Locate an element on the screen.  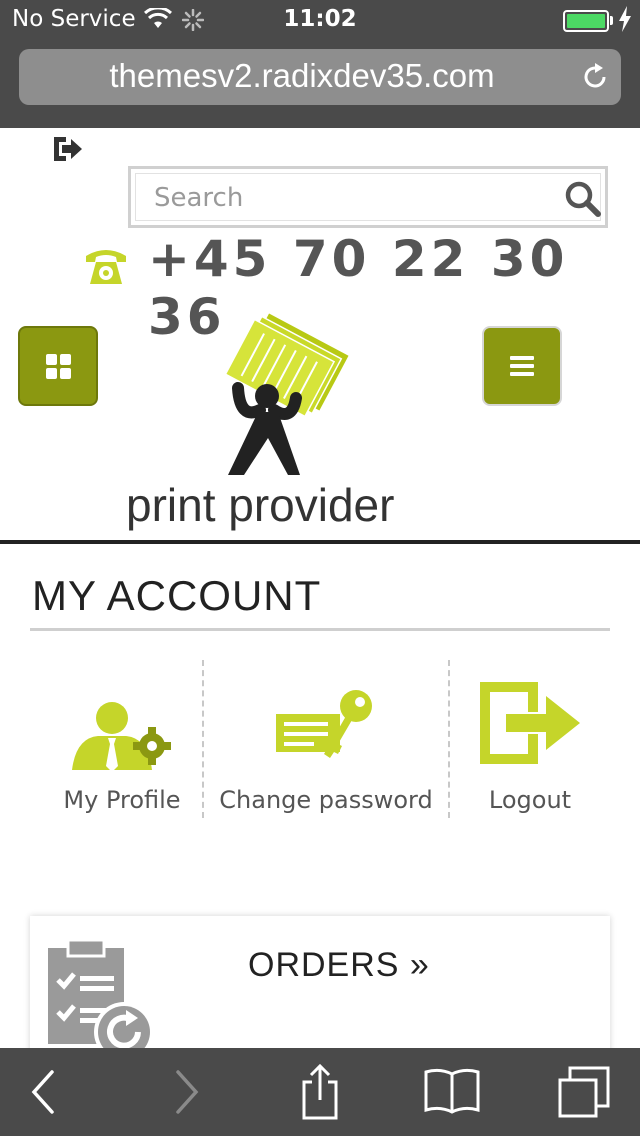
hamburger-icon is located at coordinates (522, 366).